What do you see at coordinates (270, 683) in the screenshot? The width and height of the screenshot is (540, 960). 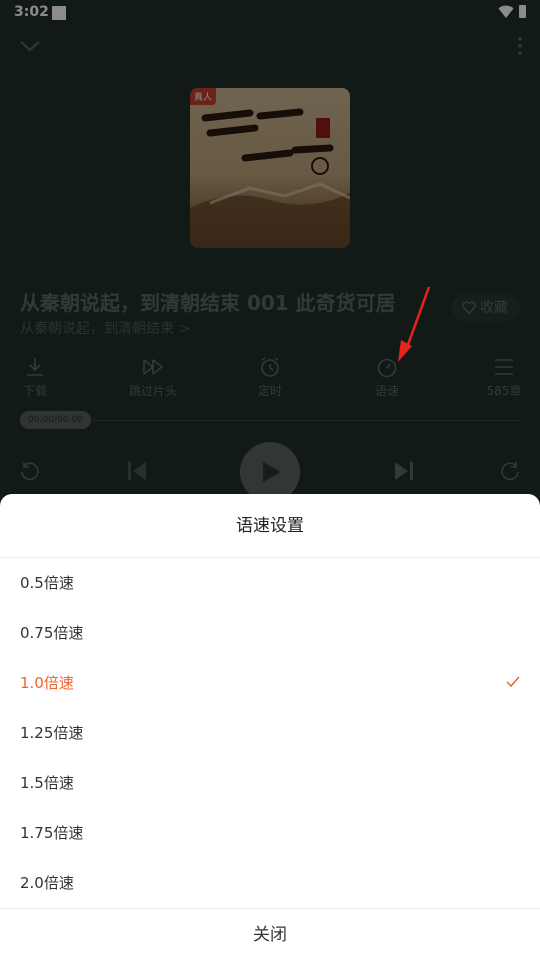 I see `speed-option-1.0: 1.0倍速` at bounding box center [270, 683].